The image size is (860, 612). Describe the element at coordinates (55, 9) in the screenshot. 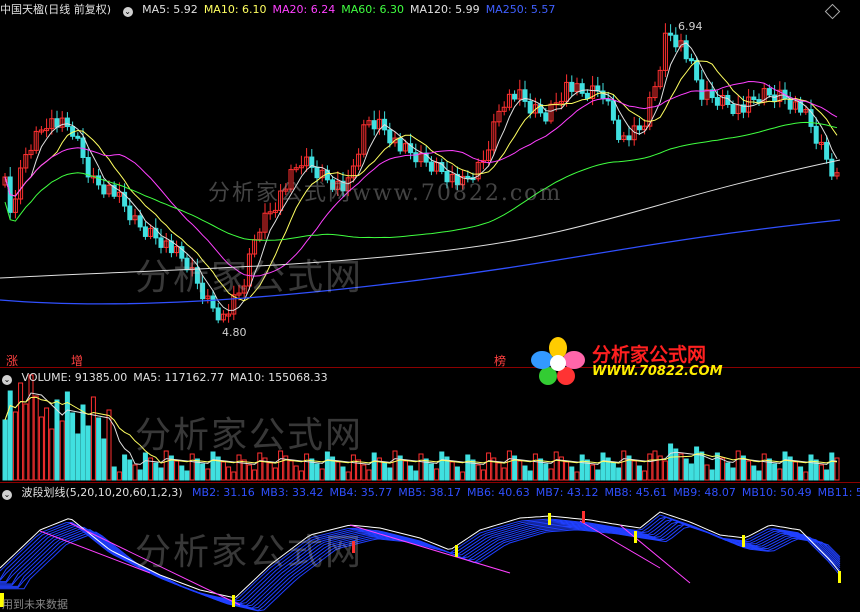

I see `stock-title: 中国天楹(日线 前复权)` at that location.